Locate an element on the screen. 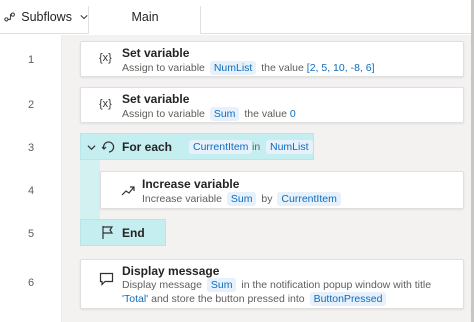  tab-main-label: Main is located at coordinates (145, 17).